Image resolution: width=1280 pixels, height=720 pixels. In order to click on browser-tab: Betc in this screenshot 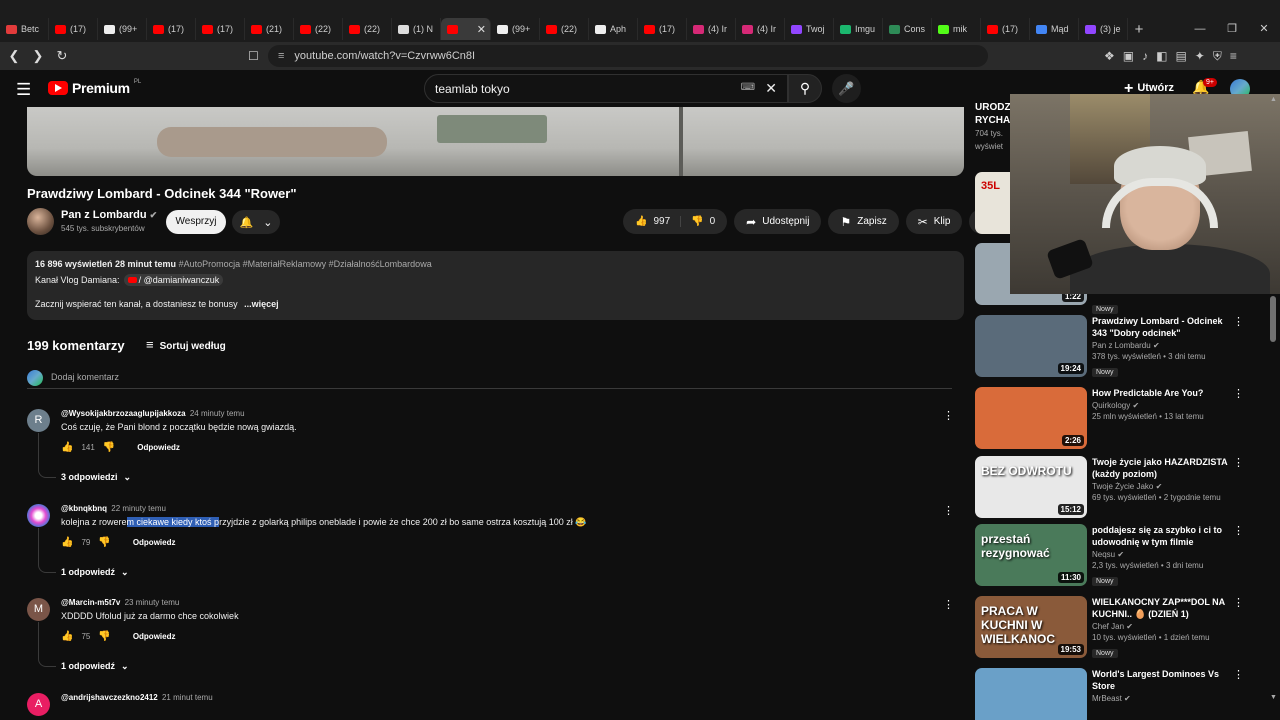, I will do `click(24, 29)`.